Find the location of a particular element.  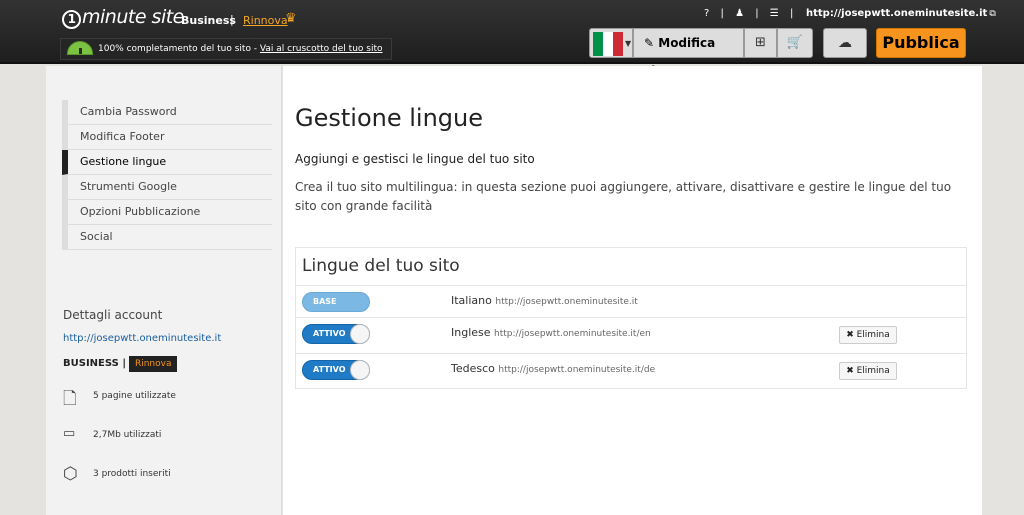

sidebar-item-social: Social is located at coordinates (167, 237).